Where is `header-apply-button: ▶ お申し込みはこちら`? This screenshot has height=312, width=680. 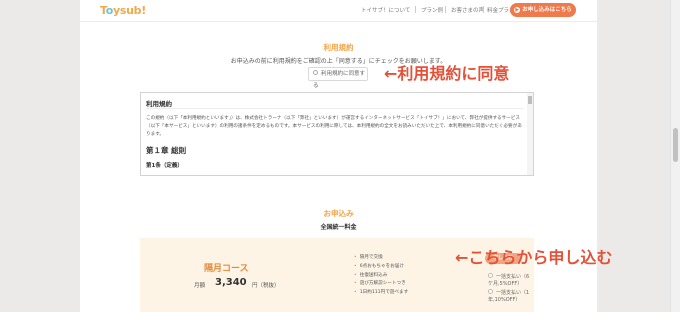
header-apply-button: ▶ お申し込みはこちら is located at coordinates (543, 10).